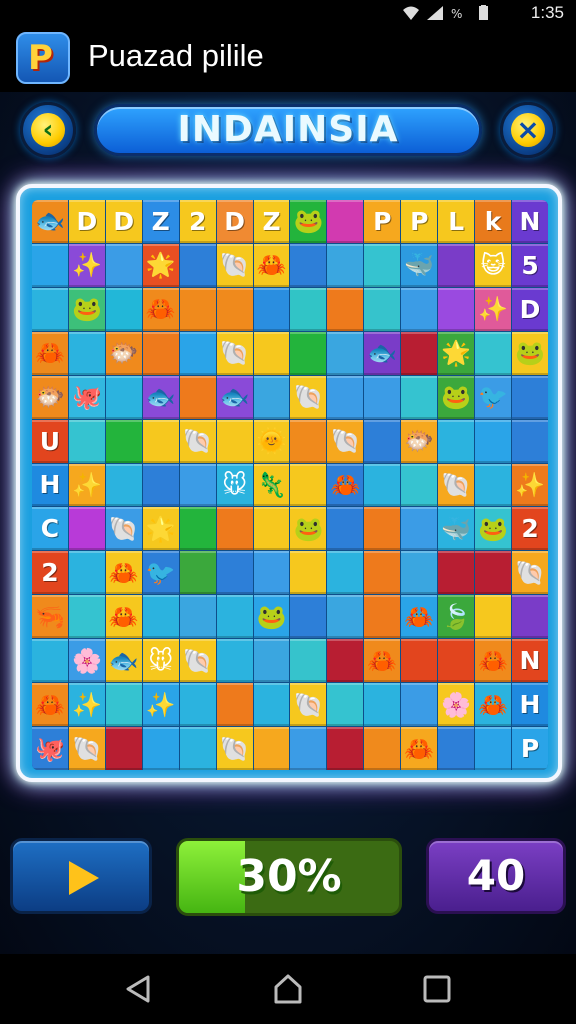  Describe the element at coordinates (139, 989) in the screenshot. I see `back-triangle-icon` at that location.